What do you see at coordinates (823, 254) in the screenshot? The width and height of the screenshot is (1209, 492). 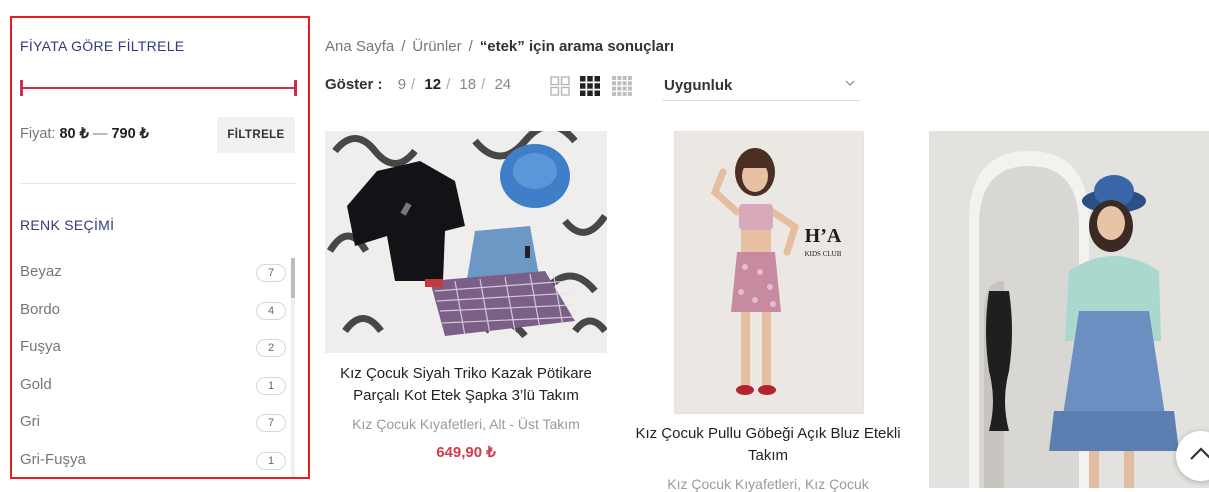 I see `brand-logo-subtext: KIDS CLUB` at bounding box center [823, 254].